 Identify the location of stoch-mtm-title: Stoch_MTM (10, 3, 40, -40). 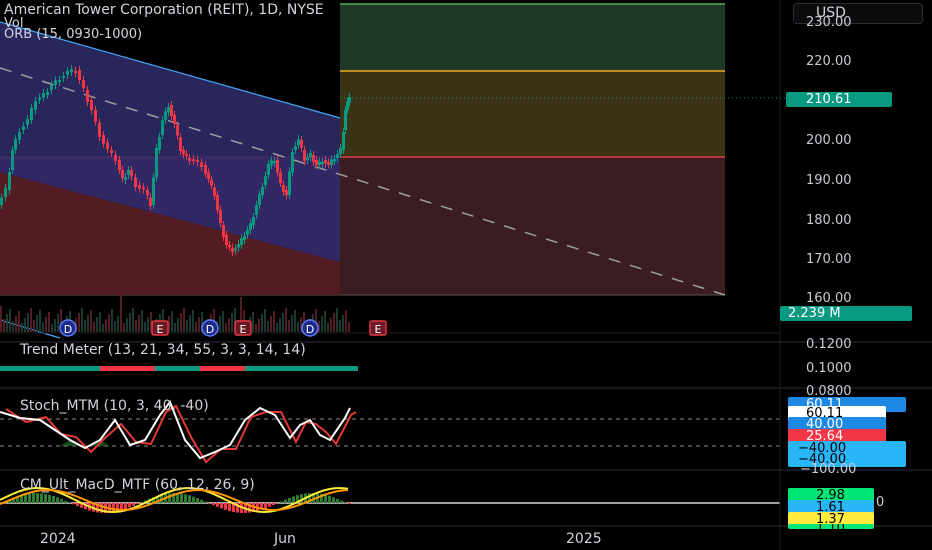
(114, 406).